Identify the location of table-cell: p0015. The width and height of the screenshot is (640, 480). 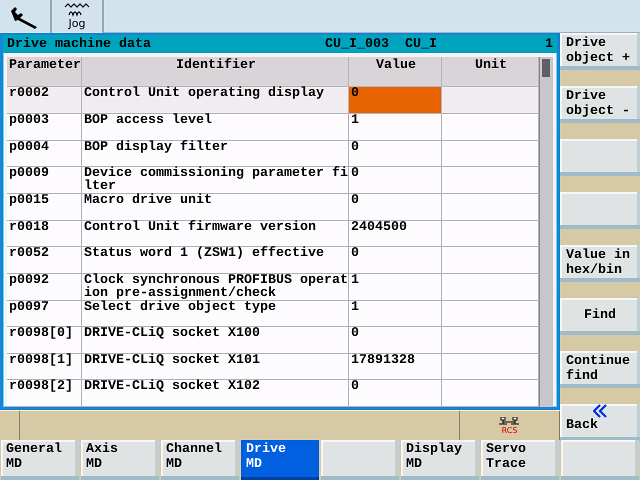
(44, 207).